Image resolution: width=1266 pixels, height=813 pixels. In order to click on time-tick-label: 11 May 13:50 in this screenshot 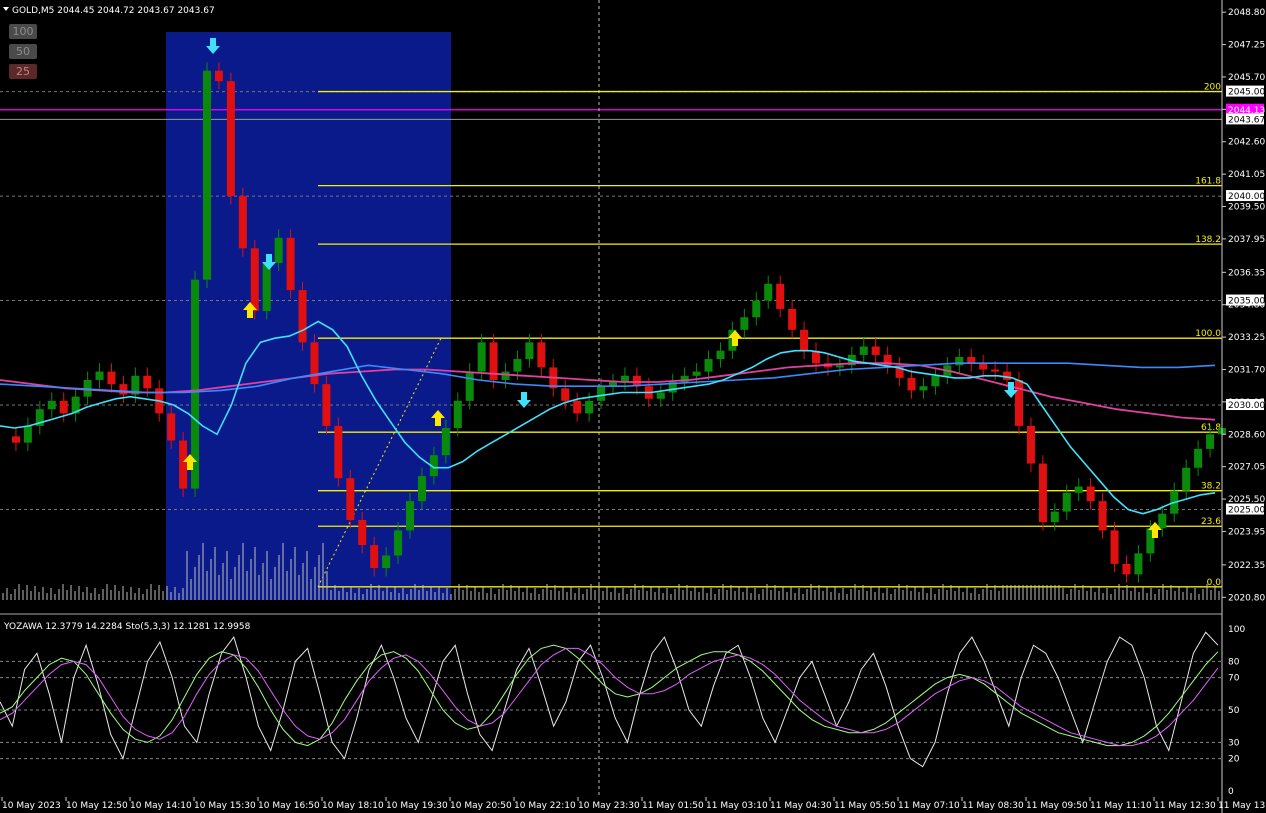, I will do `click(1242, 806)`.